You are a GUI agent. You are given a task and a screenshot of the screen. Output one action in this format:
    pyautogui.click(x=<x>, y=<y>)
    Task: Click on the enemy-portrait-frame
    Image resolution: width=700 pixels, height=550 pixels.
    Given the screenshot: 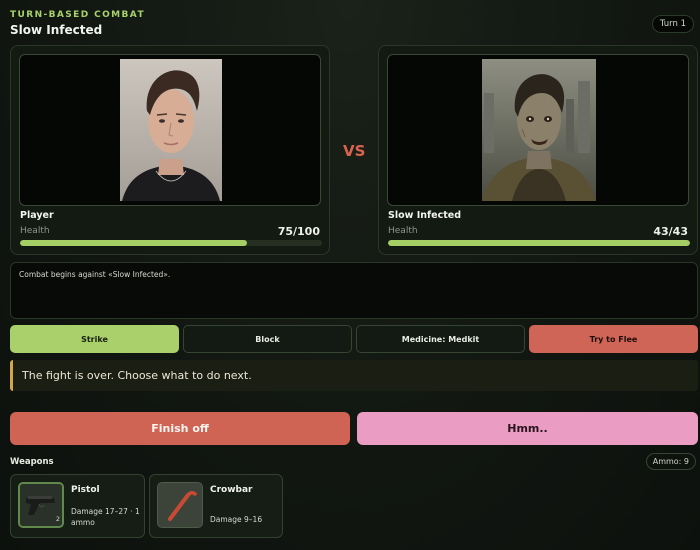 What is the action you would take?
    pyautogui.click(x=538, y=130)
    